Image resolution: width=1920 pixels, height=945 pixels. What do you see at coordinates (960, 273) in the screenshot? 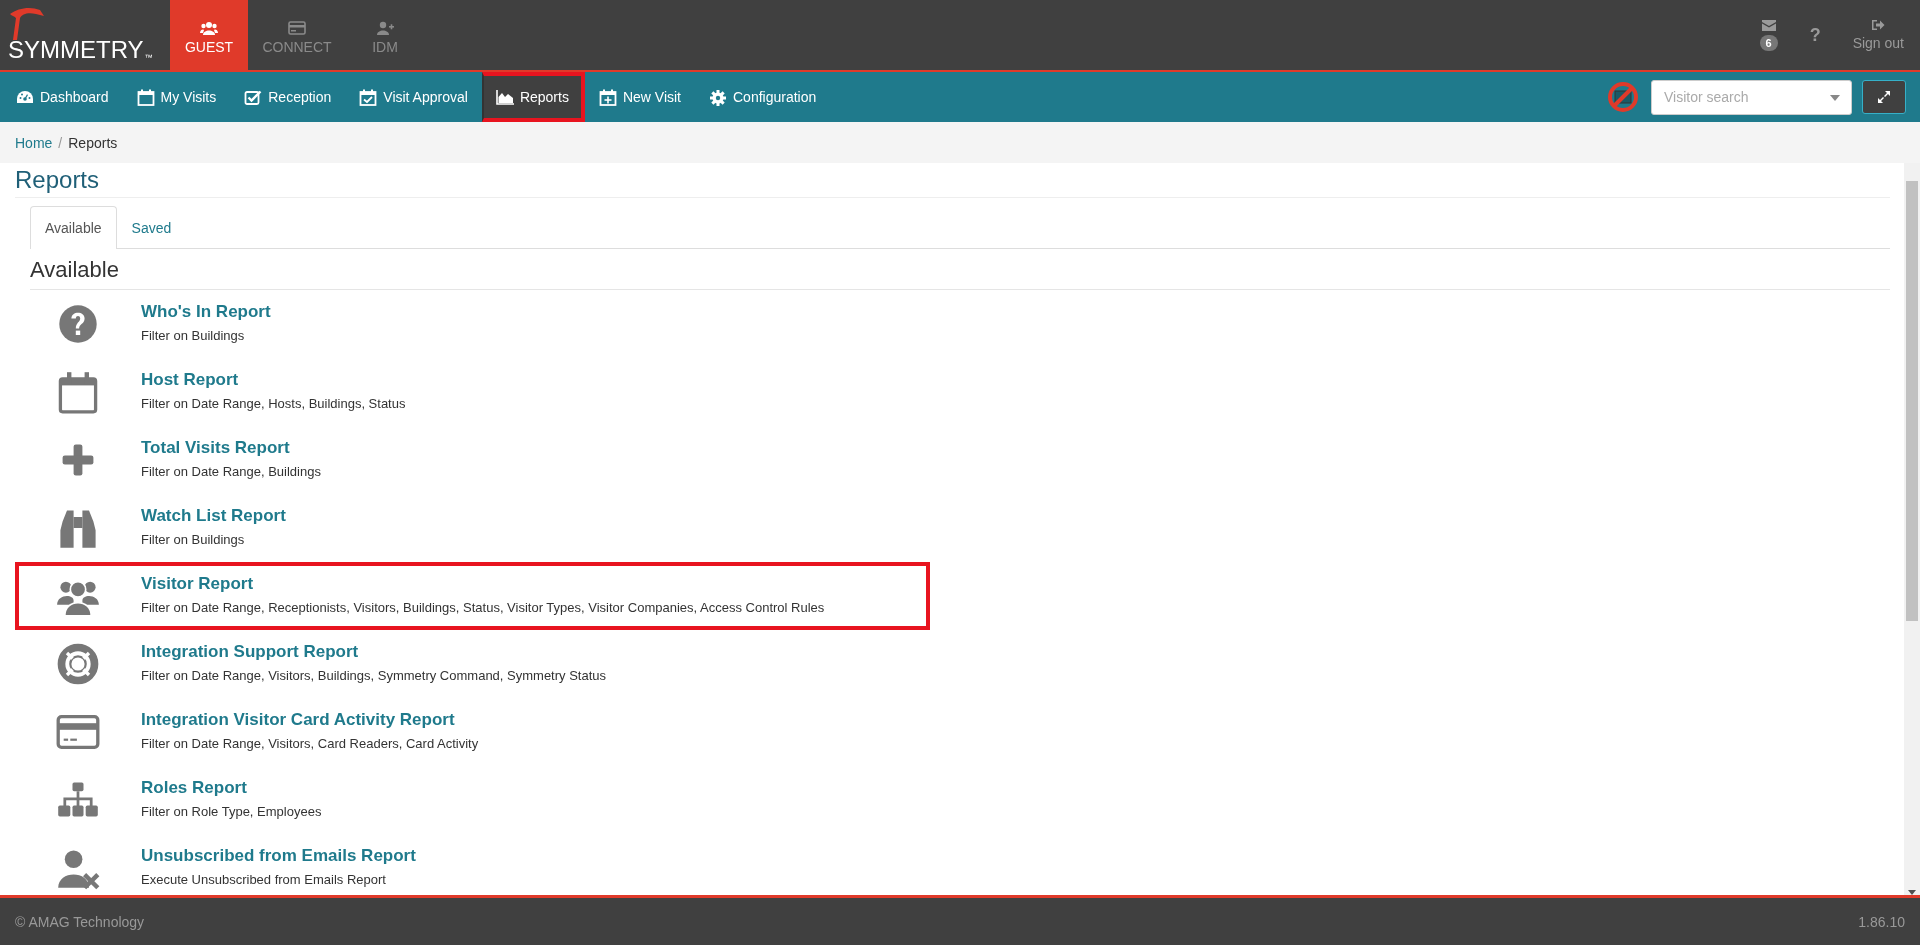
I see `section-title: Available` at bounding box center [960, 273].